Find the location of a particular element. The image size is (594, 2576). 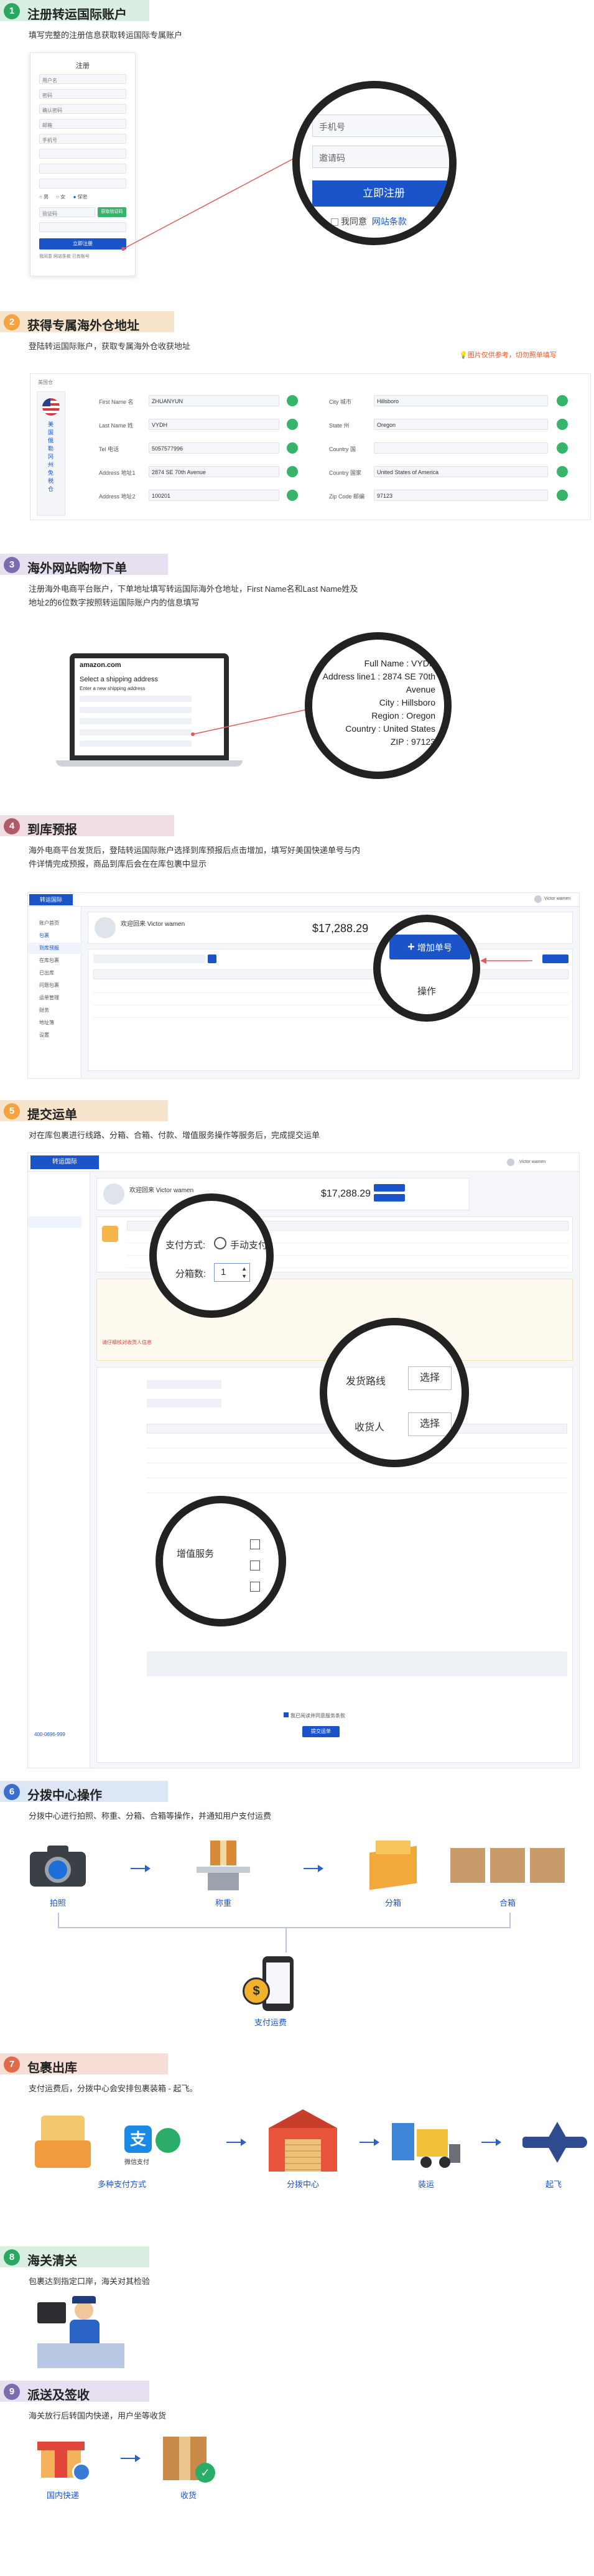

step-description: 分拨中心进行拍照、称重、分箱、合箱等操作，并通知用户支付运费 is located at coordinates (150, 1816).